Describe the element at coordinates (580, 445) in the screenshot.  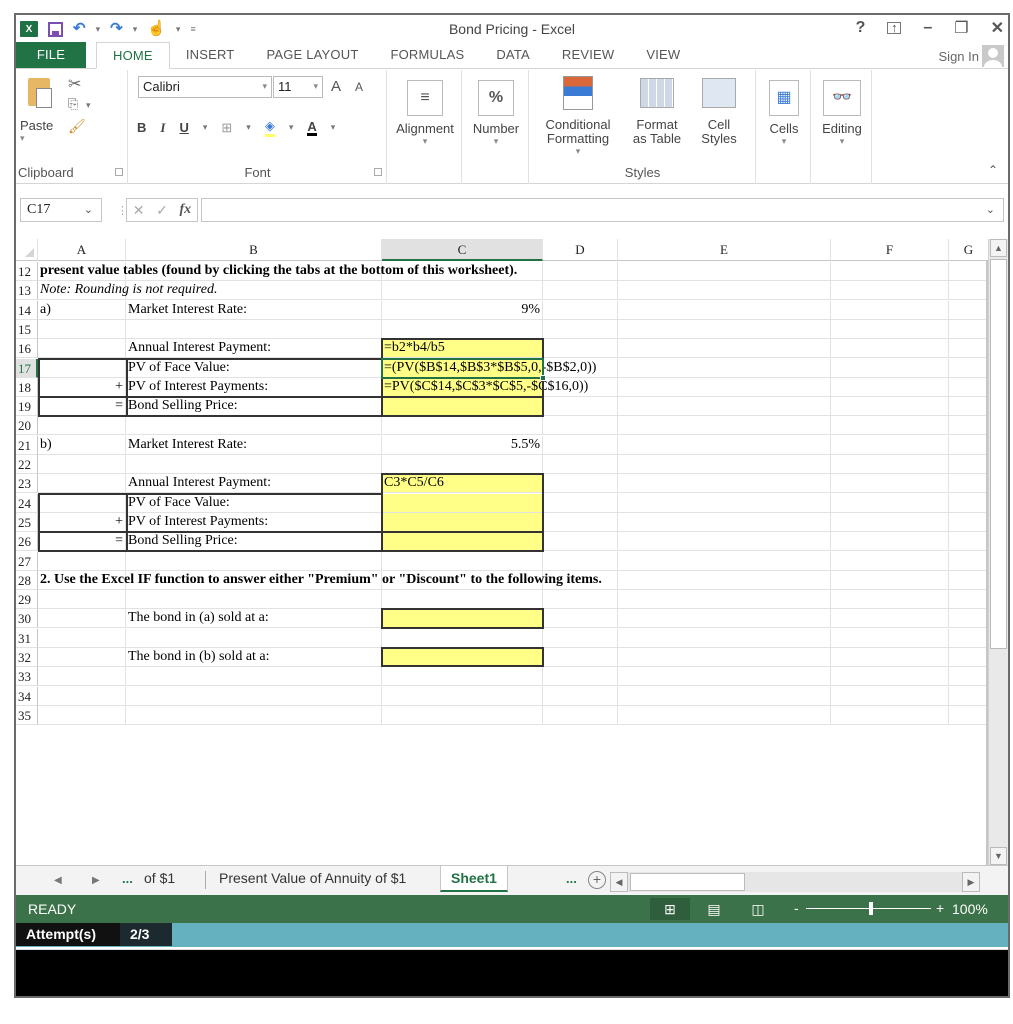
I see `cell-d21` at that location.